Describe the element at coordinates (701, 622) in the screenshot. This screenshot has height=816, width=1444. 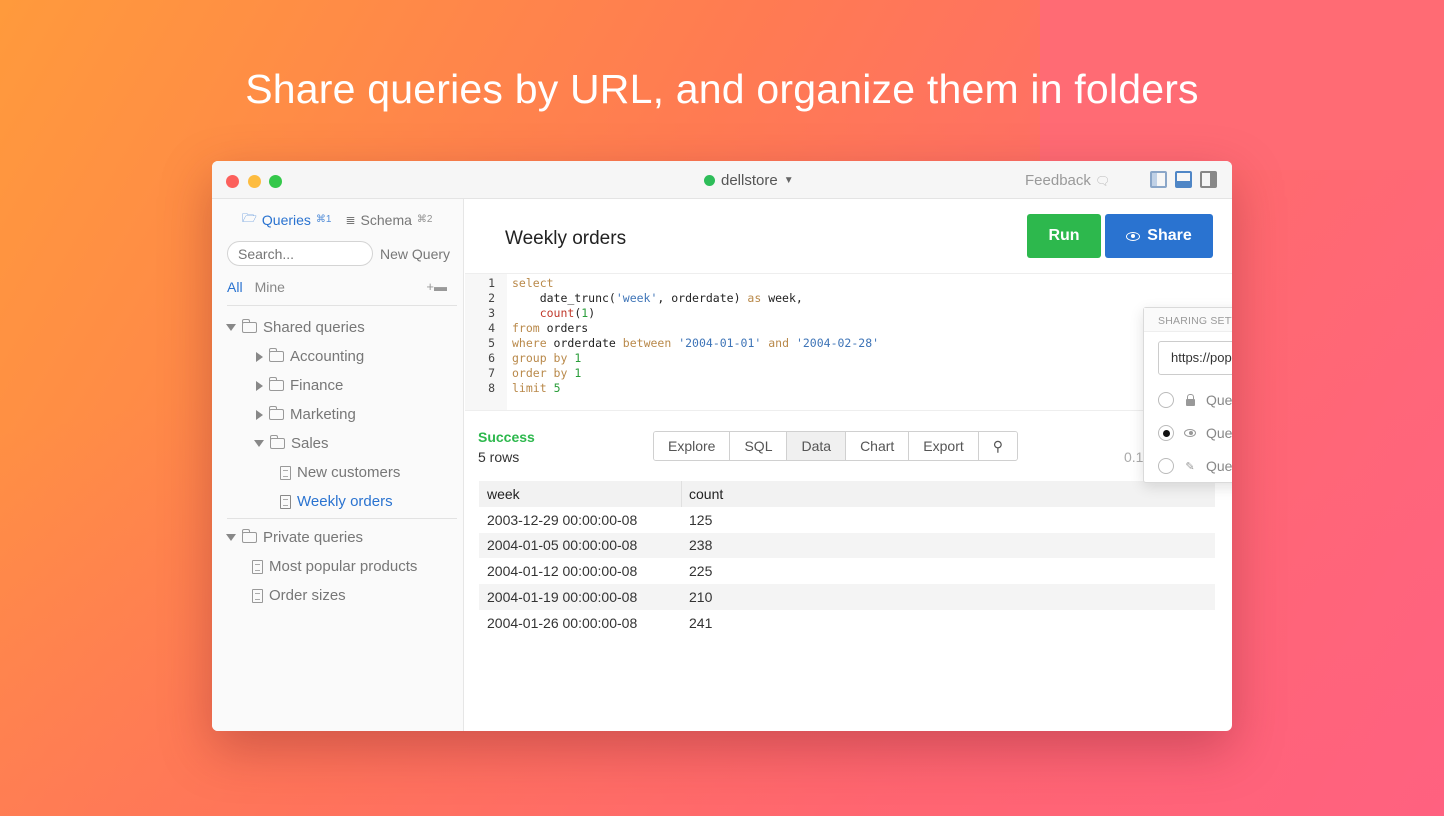
I see `table-cell: 241` at that location.